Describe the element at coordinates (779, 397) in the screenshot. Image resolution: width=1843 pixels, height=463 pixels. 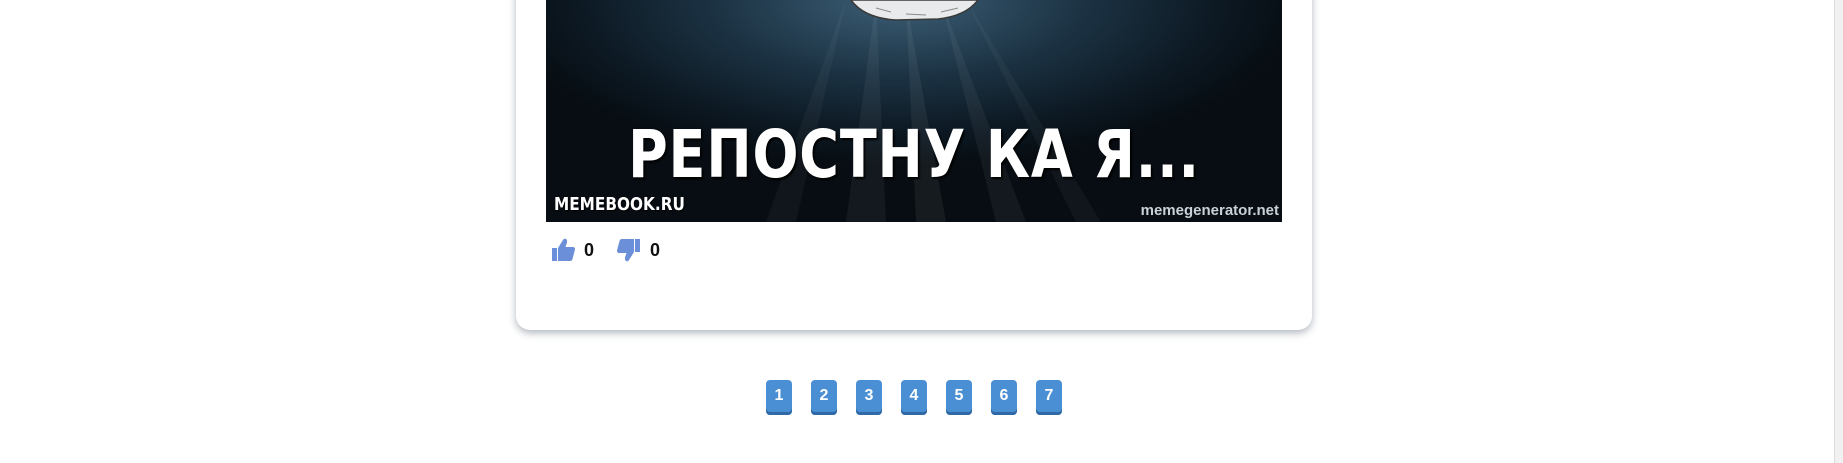
I see `page-button-1: 1` at that location.